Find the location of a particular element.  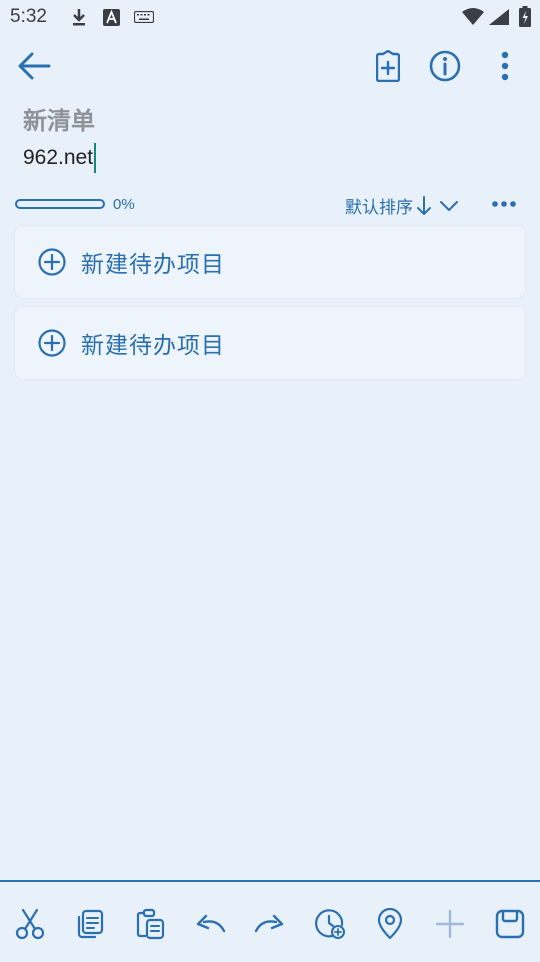

arrow-down-icon is located at coordinates (424, 205).